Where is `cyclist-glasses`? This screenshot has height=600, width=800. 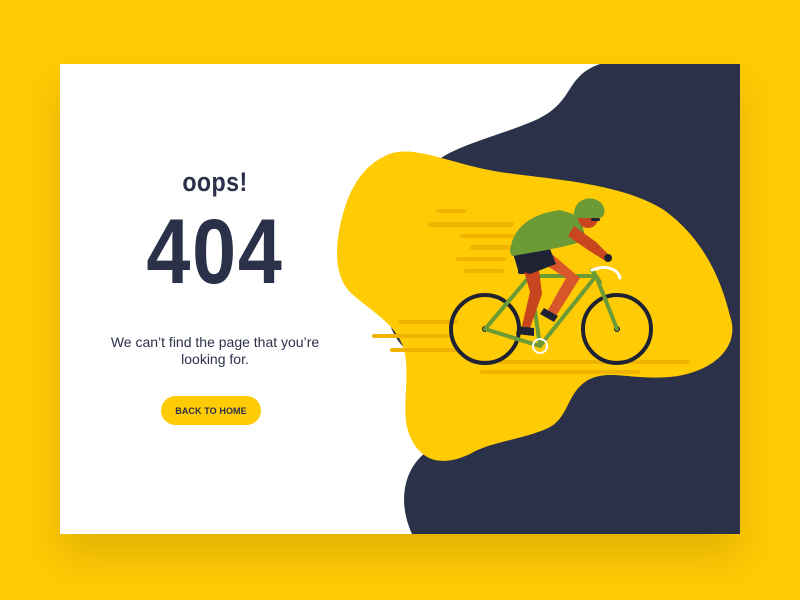 cyclist-glasses is located at coordinates (595, 219).